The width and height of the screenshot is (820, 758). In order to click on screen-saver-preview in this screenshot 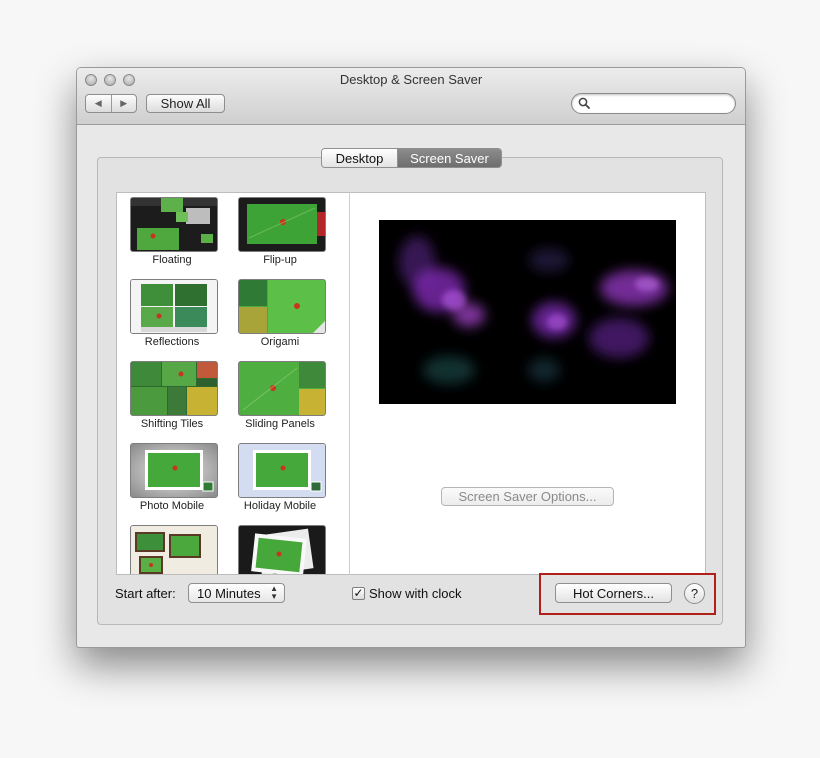, I will do `click(527, 312)`.